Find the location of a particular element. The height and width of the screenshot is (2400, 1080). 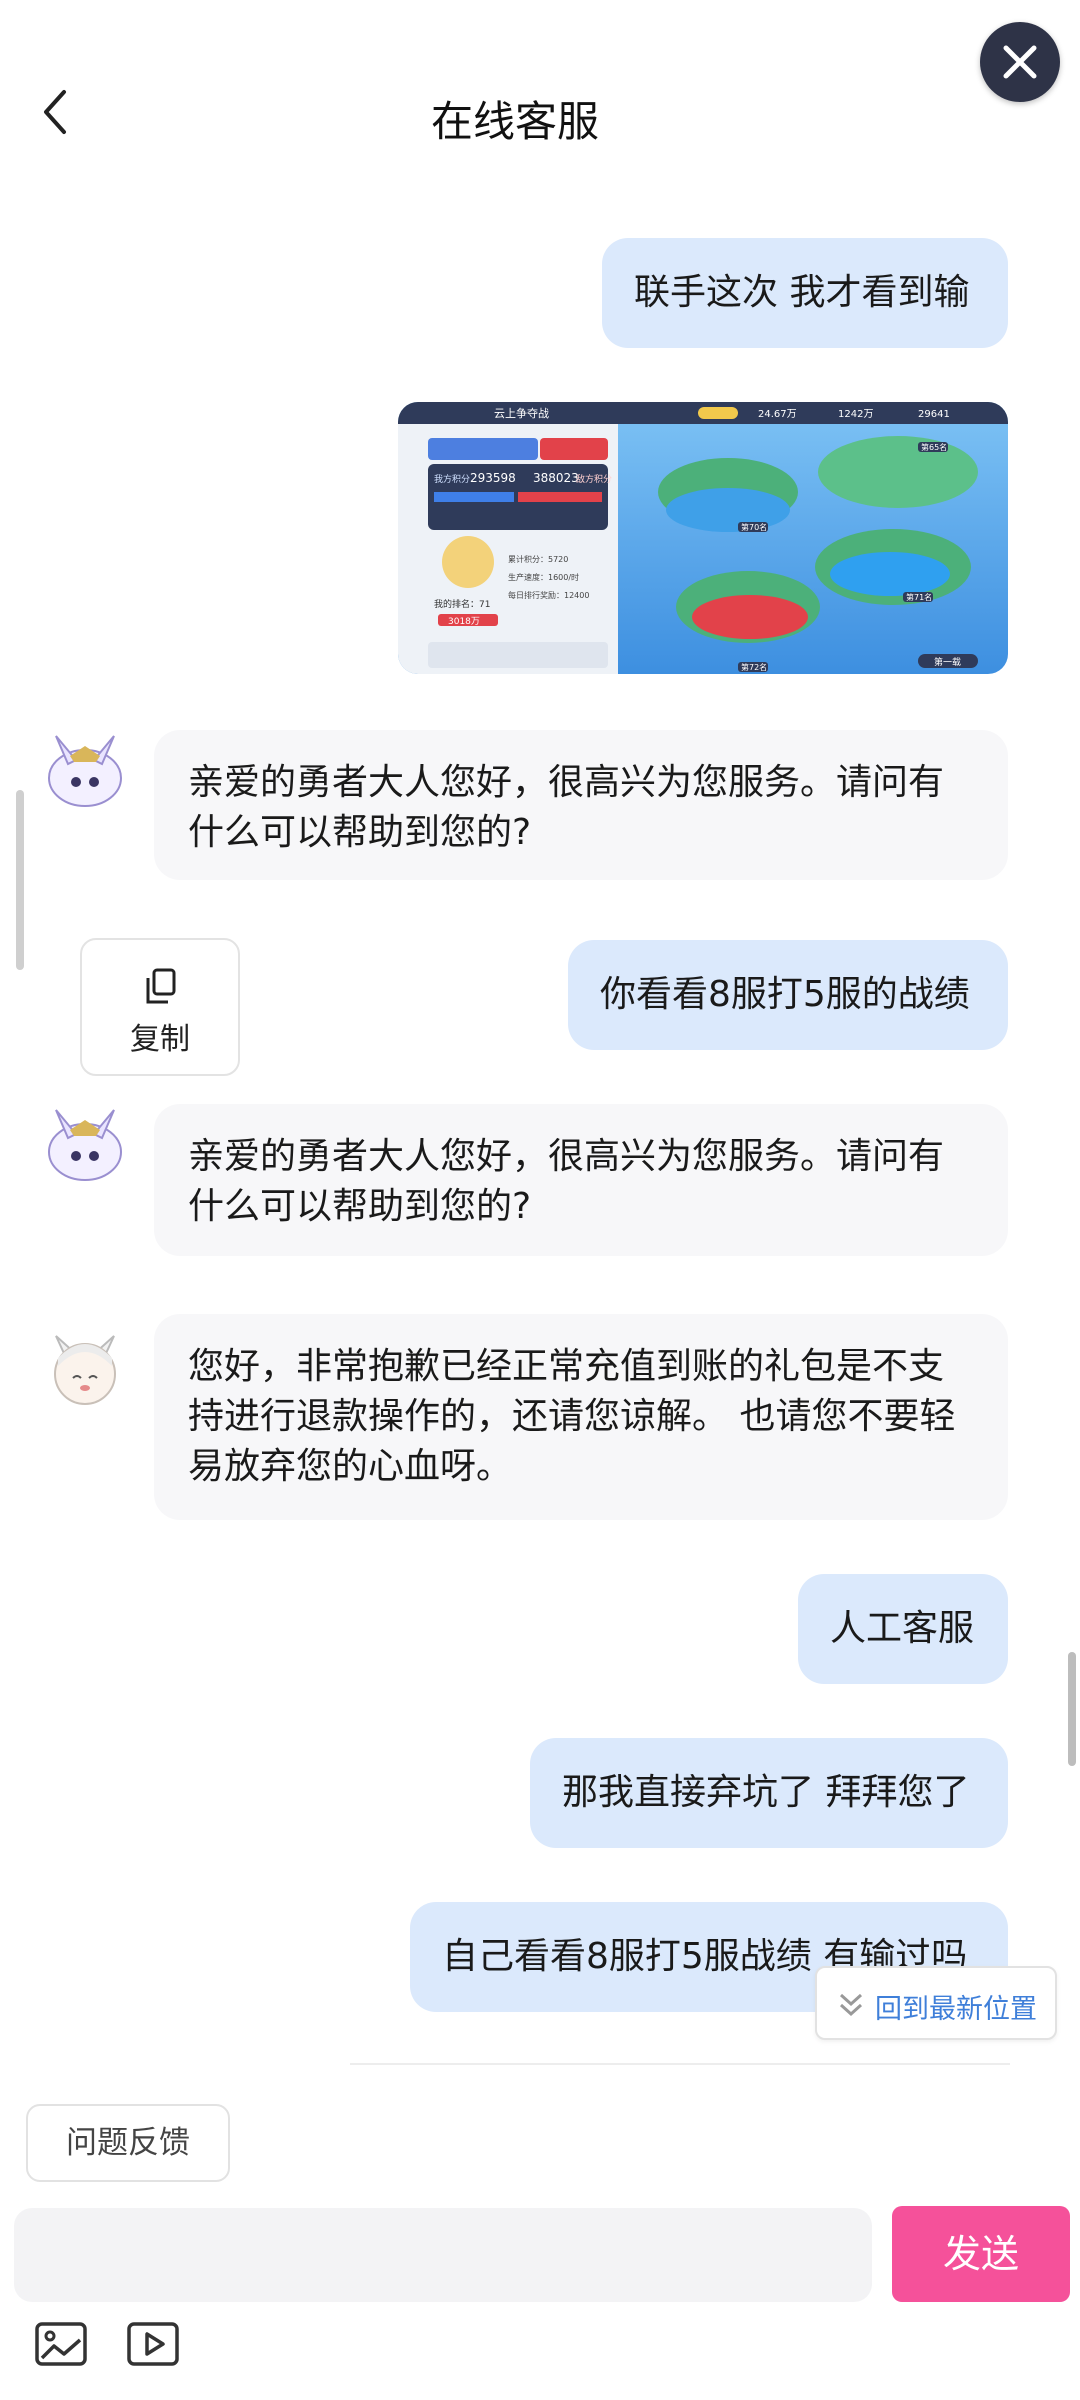

user-message-bubble: 那我直接弃坑了 拜拜您了 is located at coordinates (769, 1793).